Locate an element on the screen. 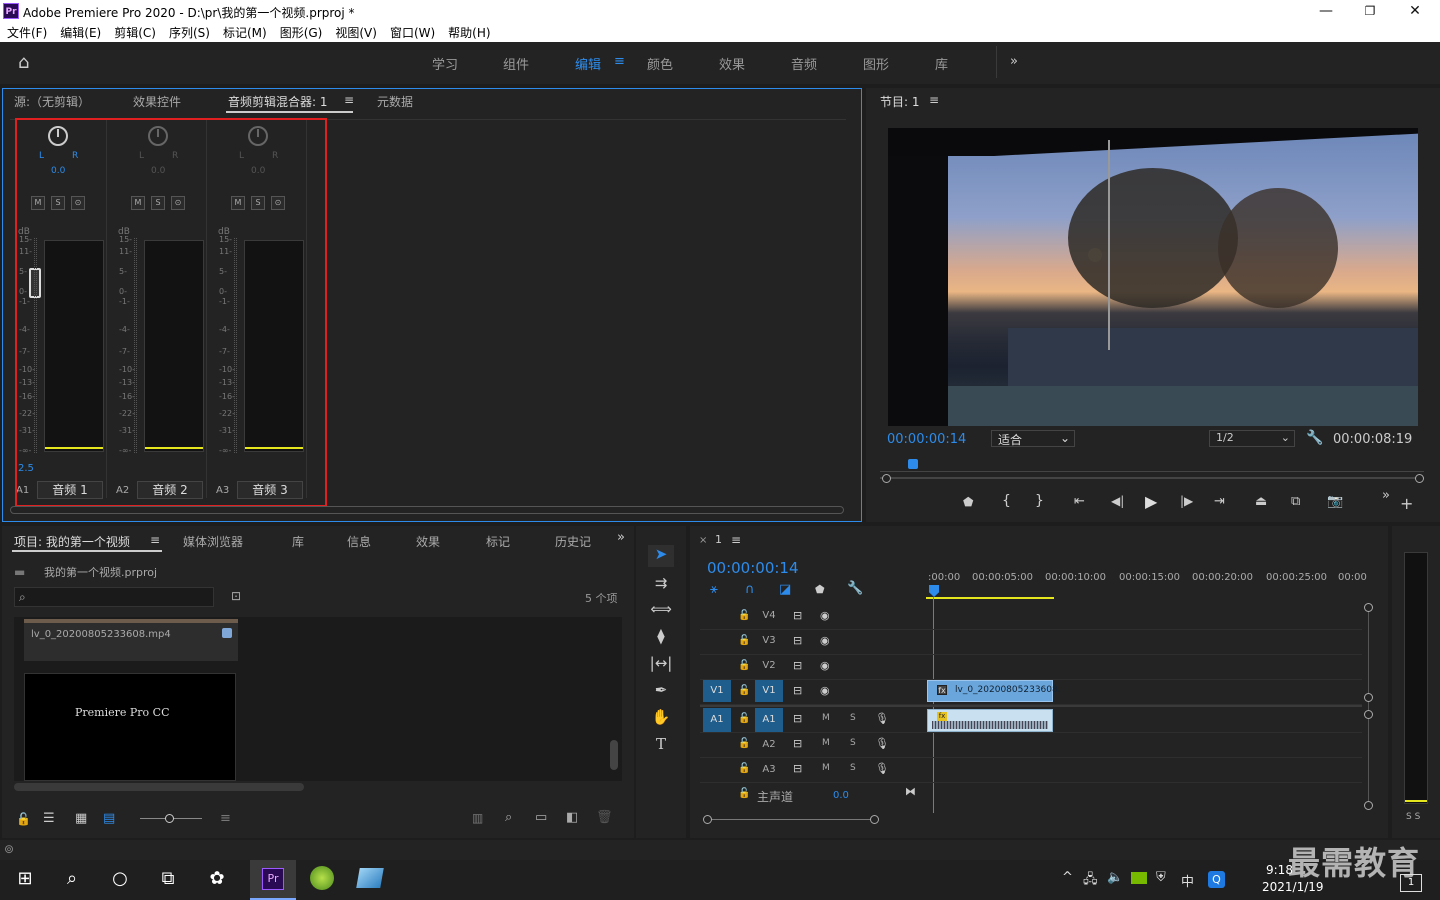  master-volume-value: 0.0 is located at coordinates (841, 795).